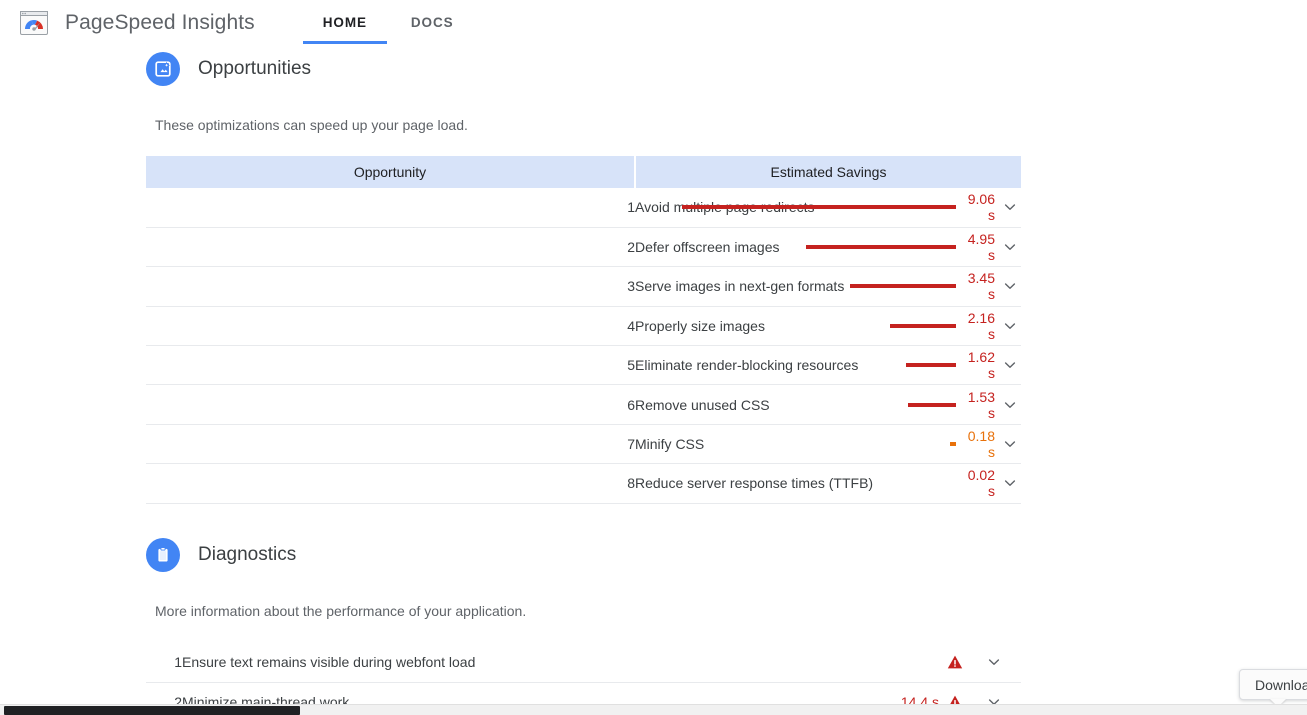  Describe the element at coordinates (981, 444) in the screenshot. I see `savings-value: 0.18 s` at that location.